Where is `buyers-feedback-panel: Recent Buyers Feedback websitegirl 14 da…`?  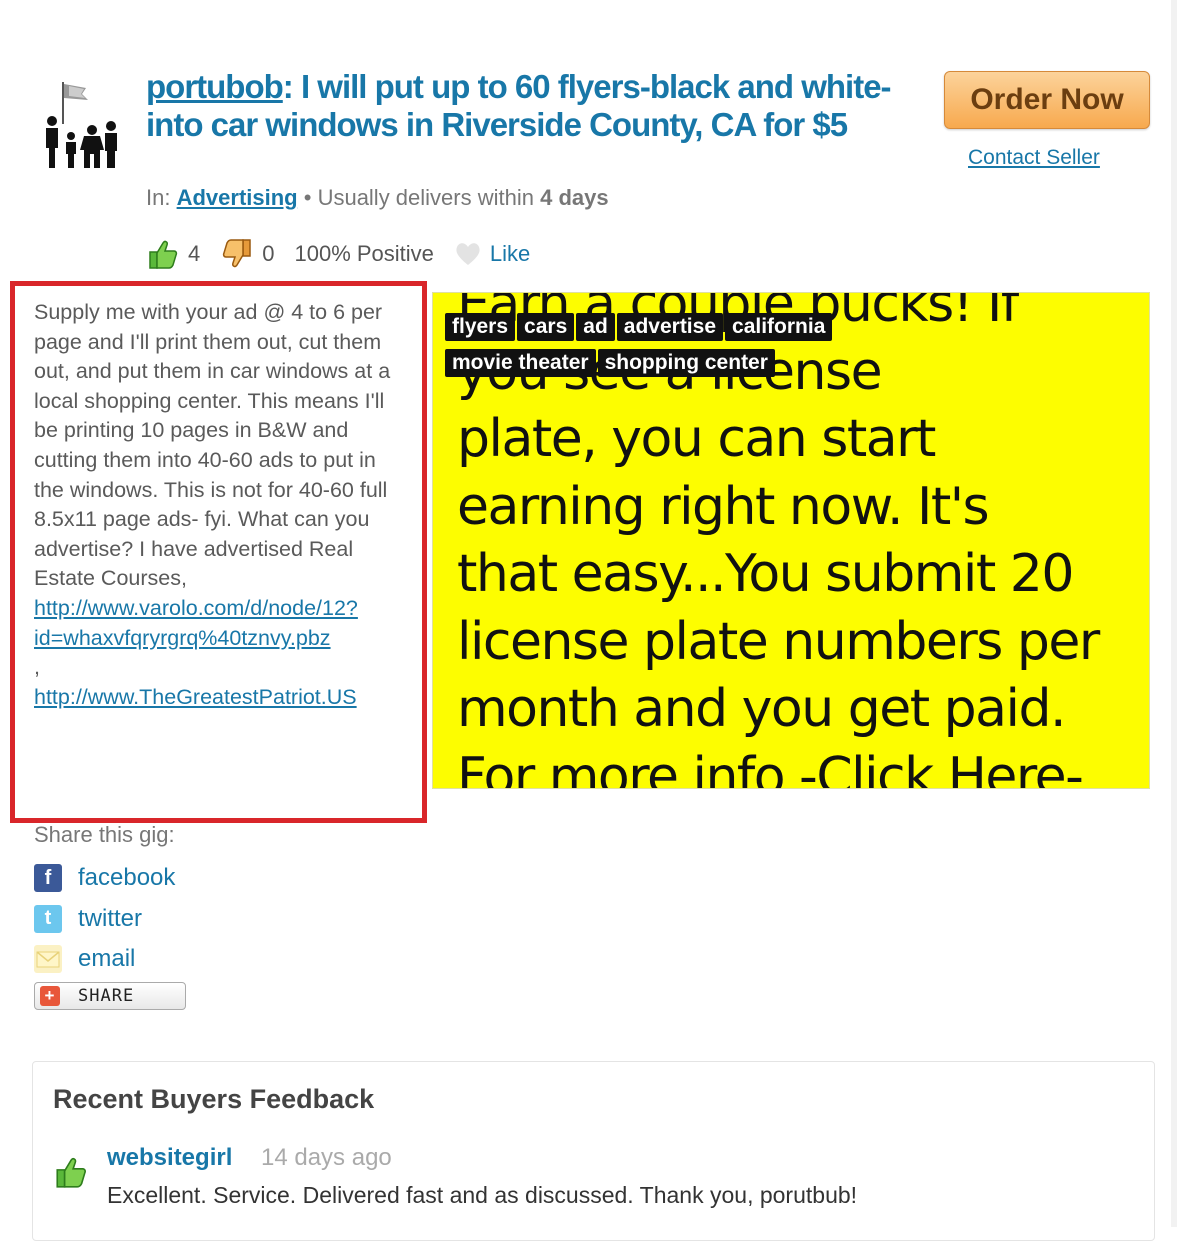
buyers-feedback-panel: Recent Buyers Feedback websitegirl 14 da… is located at coordinates (593, 1151).